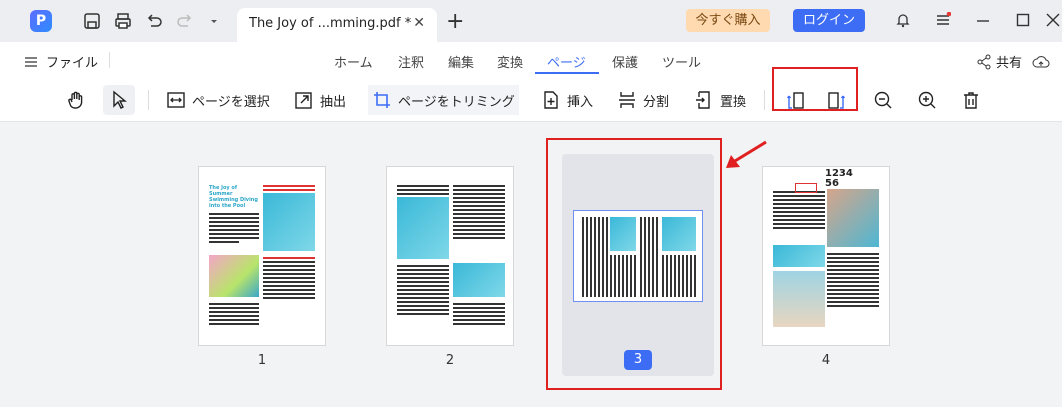 Image resolution: width=1062 pixels, height=407 pixels. Describe the element at coordinates (638, 256) in the screenshot. I see `page-3-rotated-content` at that location.